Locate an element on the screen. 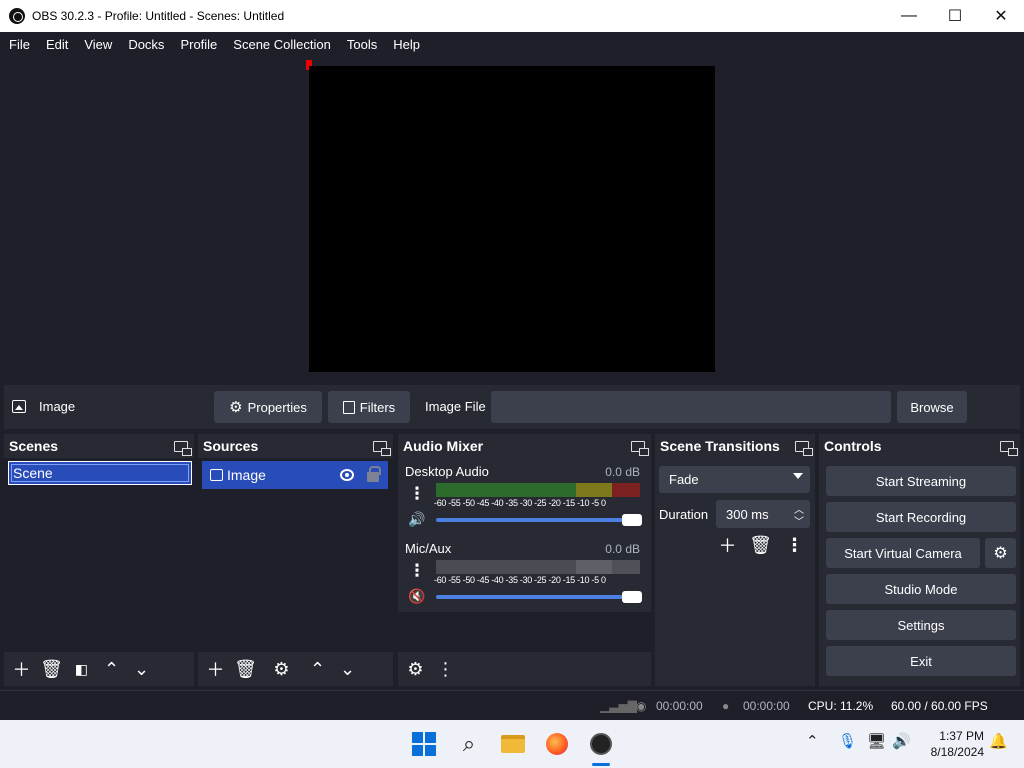  notification-bell-icon: 🔔 is located at coordinates (998, 741).